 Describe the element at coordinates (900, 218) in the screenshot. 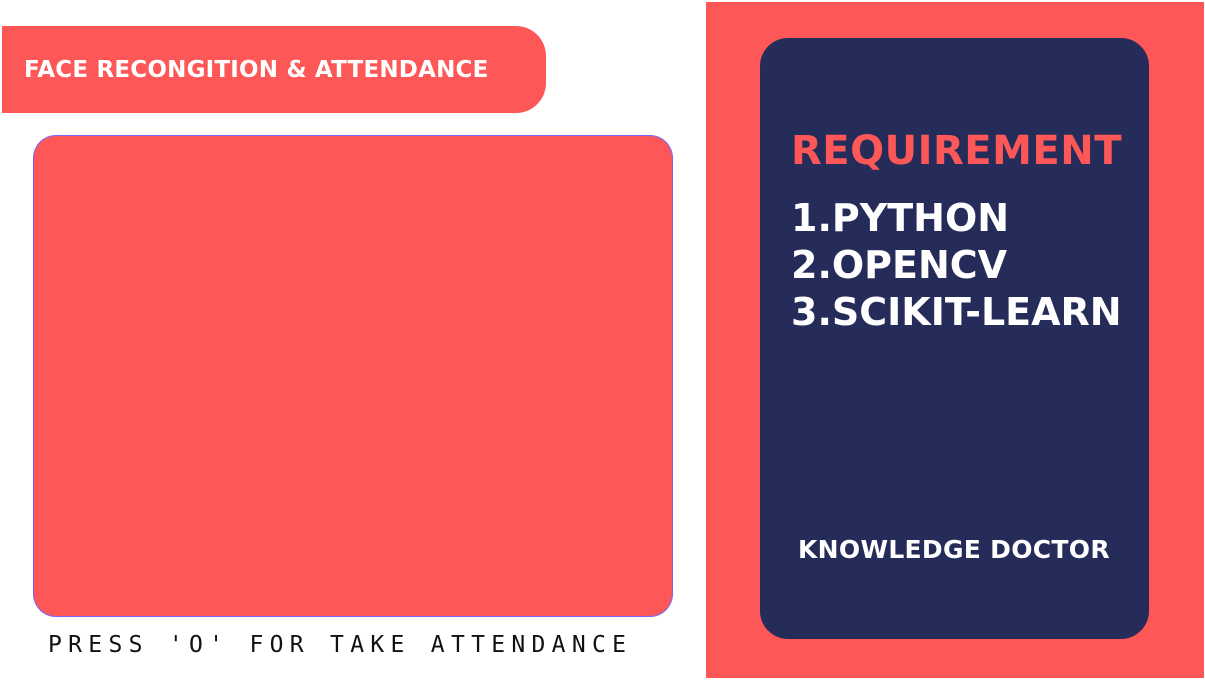

I see `requirement-item-python: 1.PYTHON` at that location.